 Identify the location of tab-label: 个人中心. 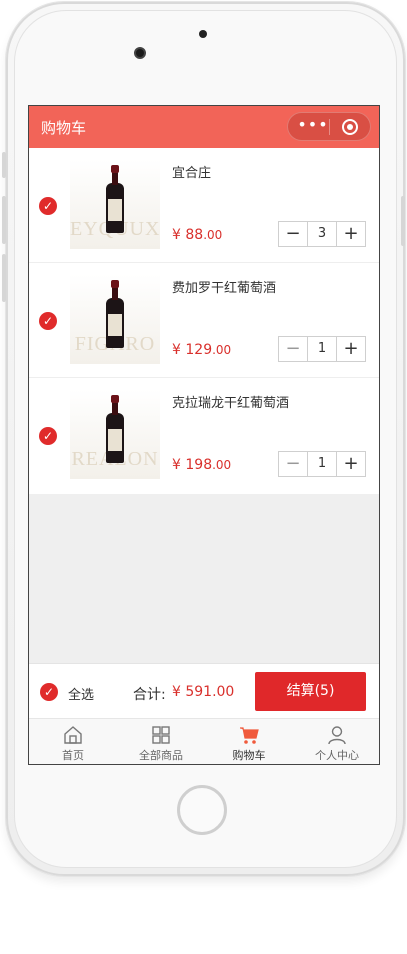
(337, 755).